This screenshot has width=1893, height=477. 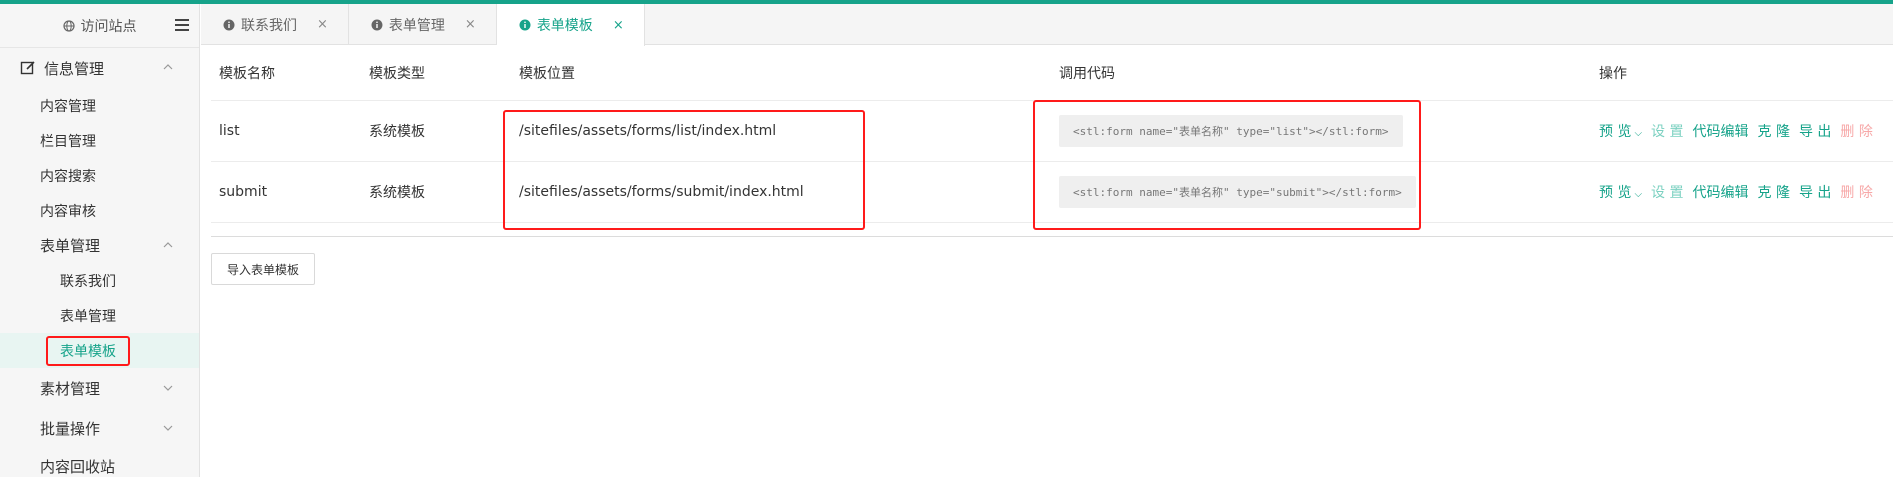 I want to click on sidebar-subitem-contact-us: 联系我们, so click(x=99, y=280).